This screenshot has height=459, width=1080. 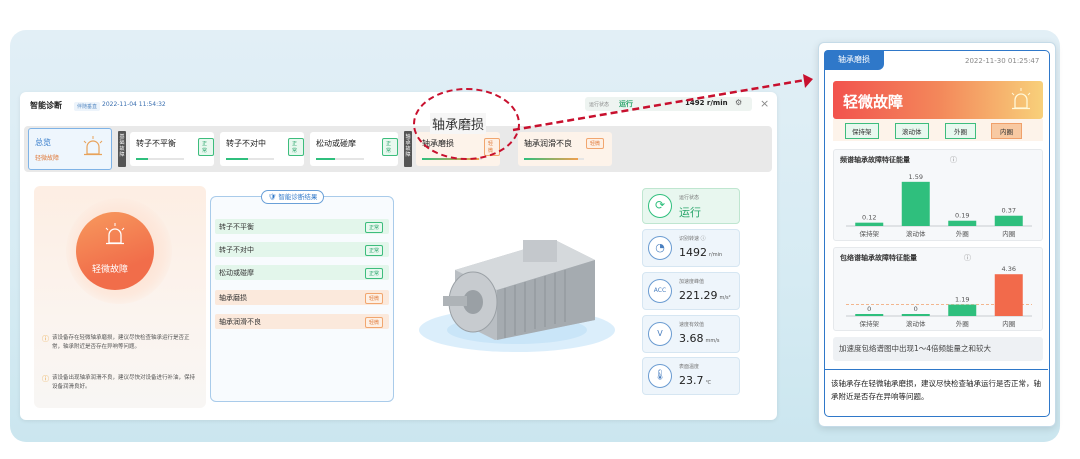 I want to click on status-badge: 轻微, so click(x=373, y=322).